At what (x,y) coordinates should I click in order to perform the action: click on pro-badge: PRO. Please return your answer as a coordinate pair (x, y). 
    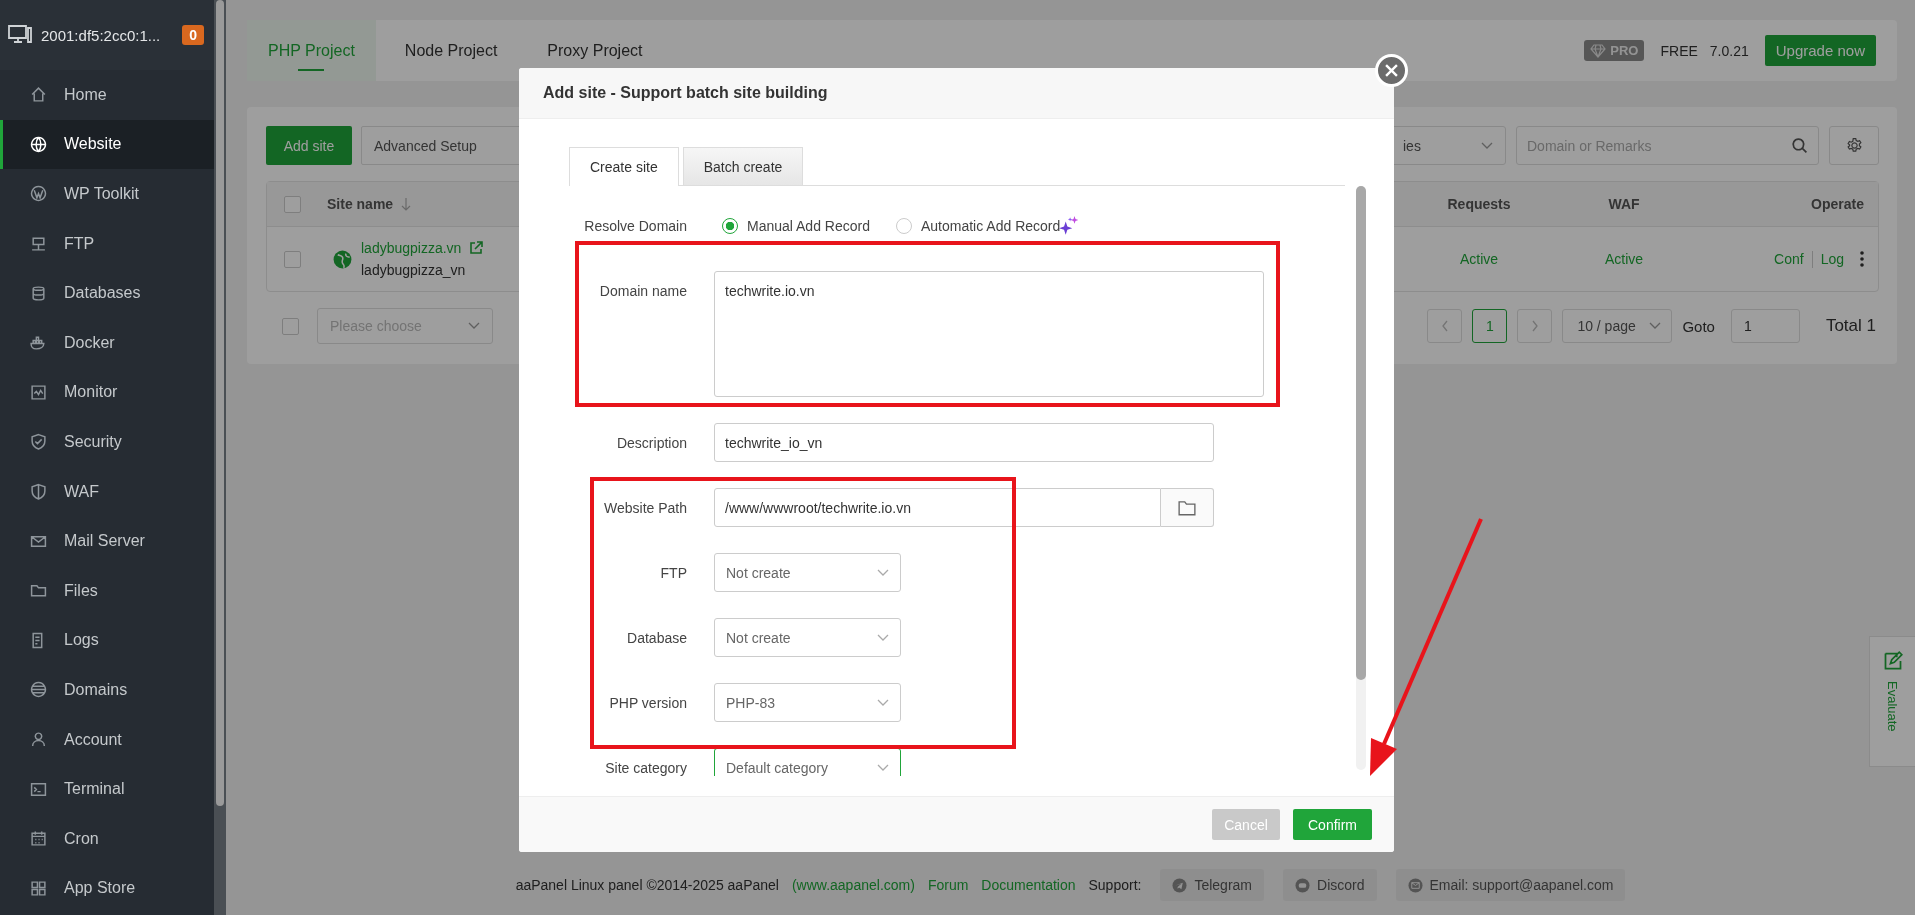
    Looking at the image, I should click on (1614, 50).